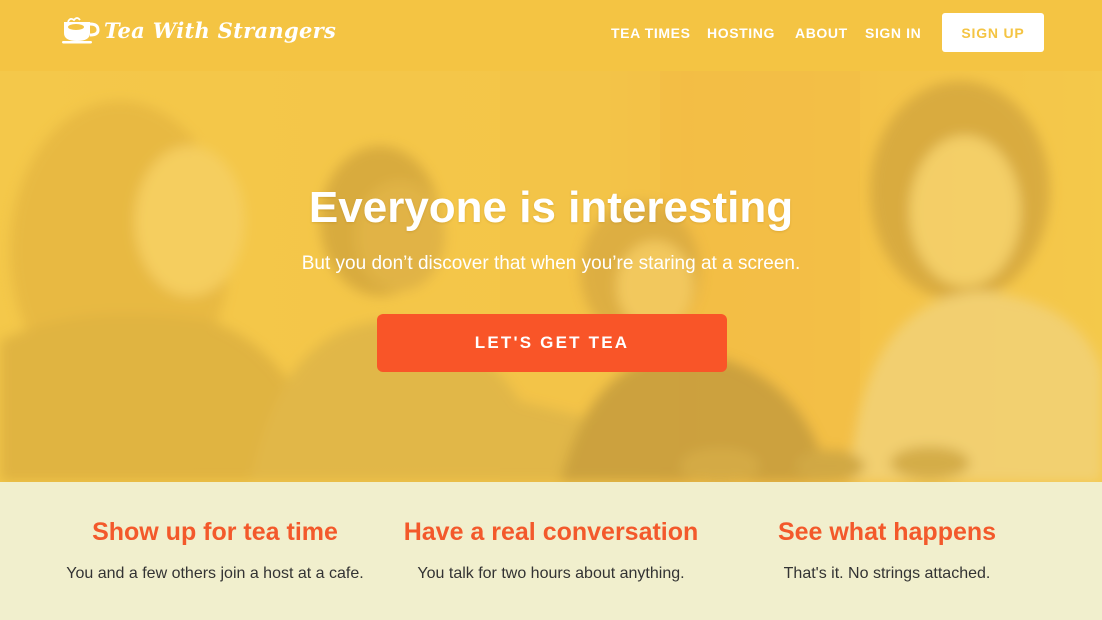  Describe the element at coordinates (887, 573) in the screenshot. I see `feature-description: That's it. No strings attached.` at that location.